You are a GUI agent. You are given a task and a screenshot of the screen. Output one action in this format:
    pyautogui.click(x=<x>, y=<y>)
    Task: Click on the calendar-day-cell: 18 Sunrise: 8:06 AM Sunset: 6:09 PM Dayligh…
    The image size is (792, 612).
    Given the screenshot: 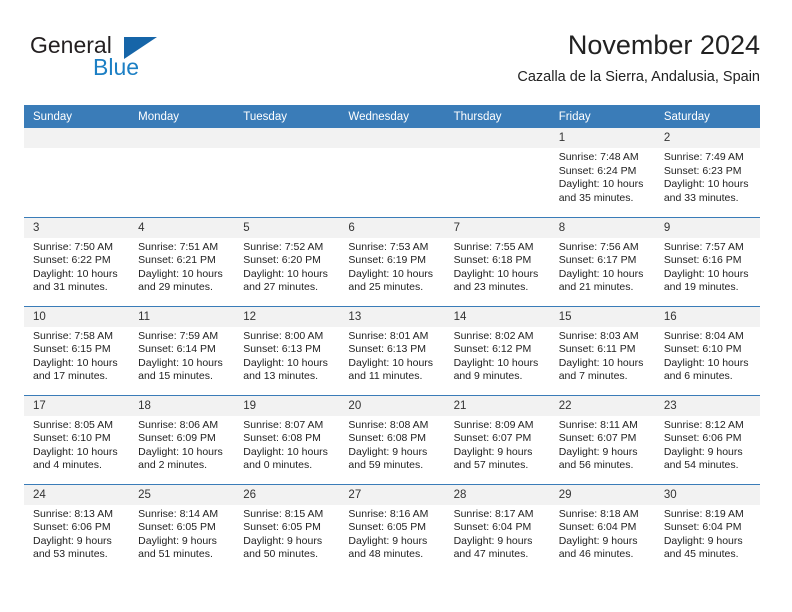 What is the action you would take?
    pyautogui.click(x=182, y=439)
    